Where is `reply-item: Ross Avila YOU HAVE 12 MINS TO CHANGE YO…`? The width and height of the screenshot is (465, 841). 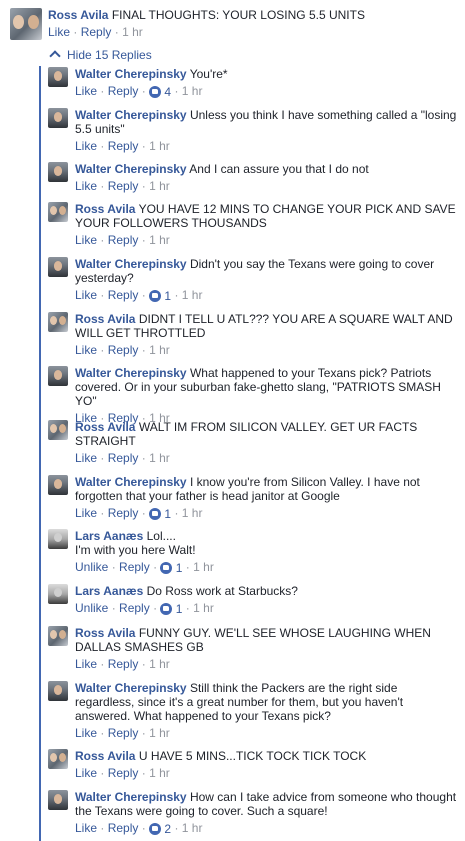
reply-item: Ross Avila YOU HAVE 12 MINS TO CHANGE YO… is located at coordinates (254, 224).